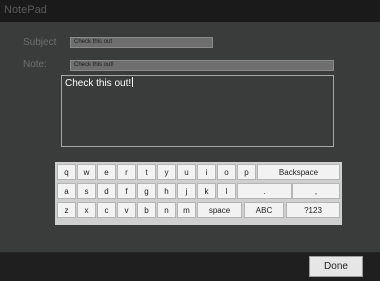 The image size is (380, 281). What do you see at coordinates (226, 191) in the screenshot?
I see `key-l: l` at bounding box center [226, 191].